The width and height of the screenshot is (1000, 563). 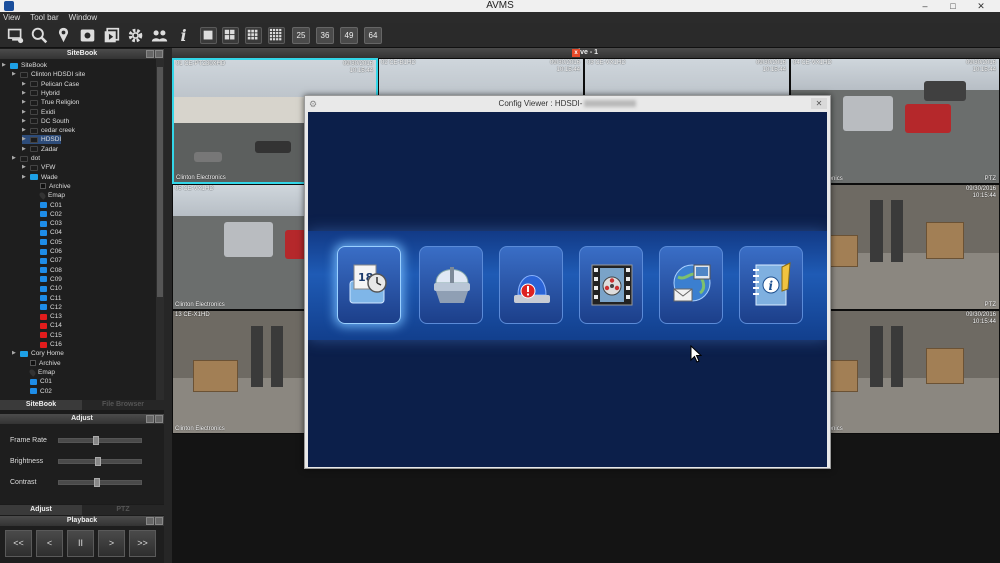 I want to click on tree-item: C14, so click(x=47, y=325).